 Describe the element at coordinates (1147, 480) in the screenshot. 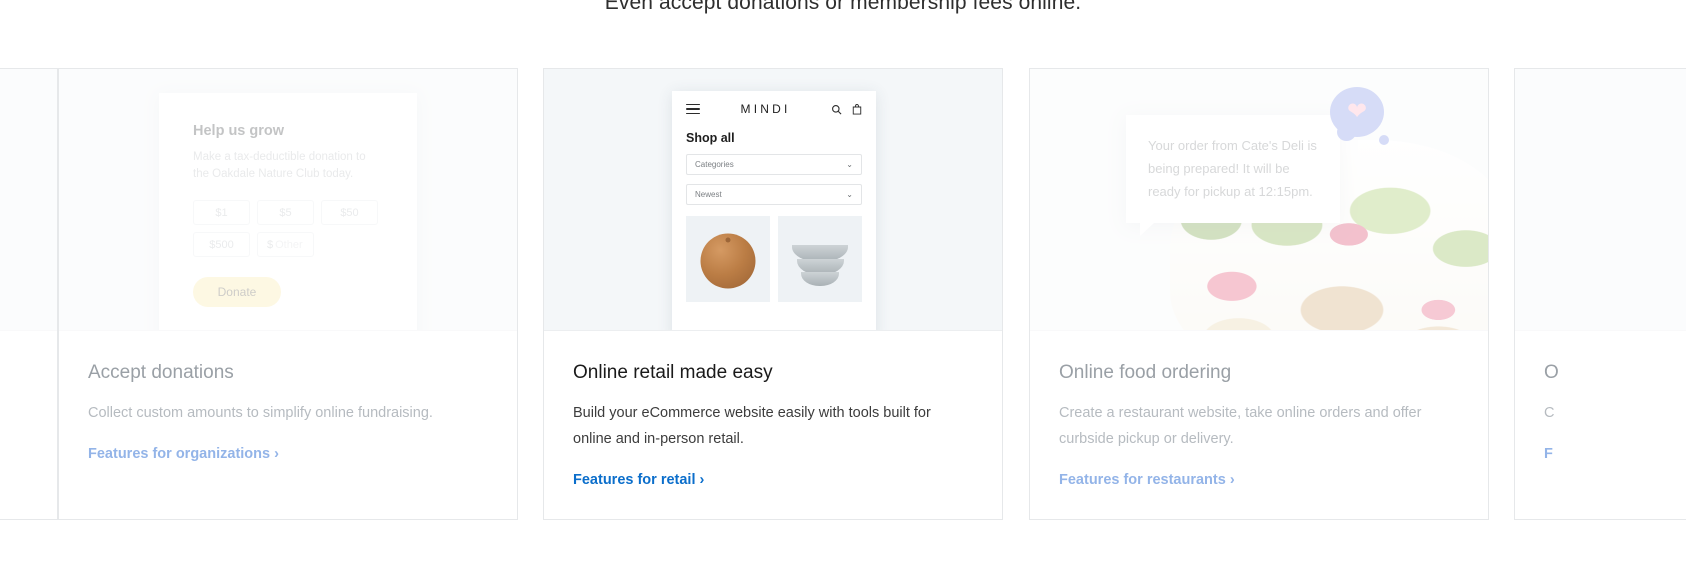

I see `card-link-restaurants: Features for restaurants ›` at that location.